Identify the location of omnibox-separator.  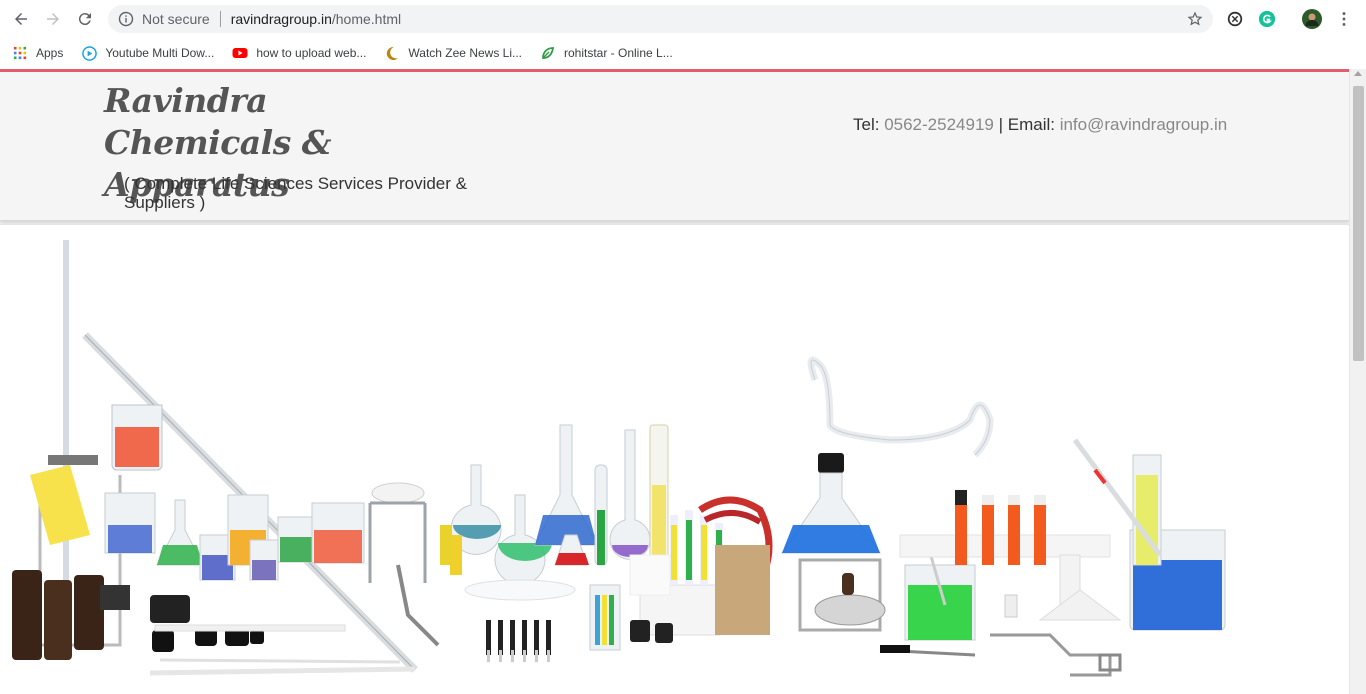
(220, 19).